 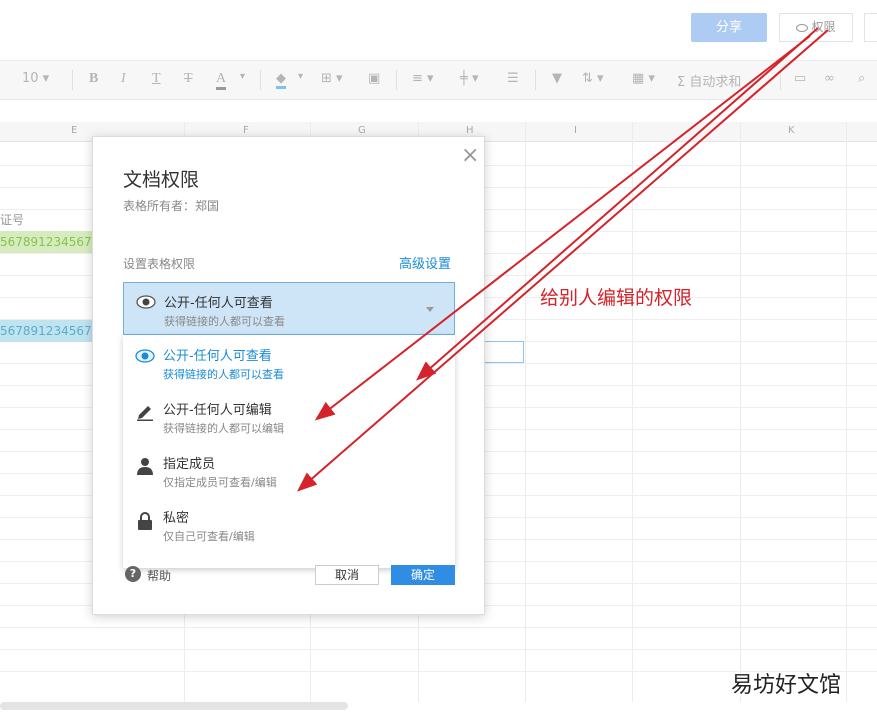 I want to click on annotation-text: 给别人编辑的权限, so click(x=616, y=298).